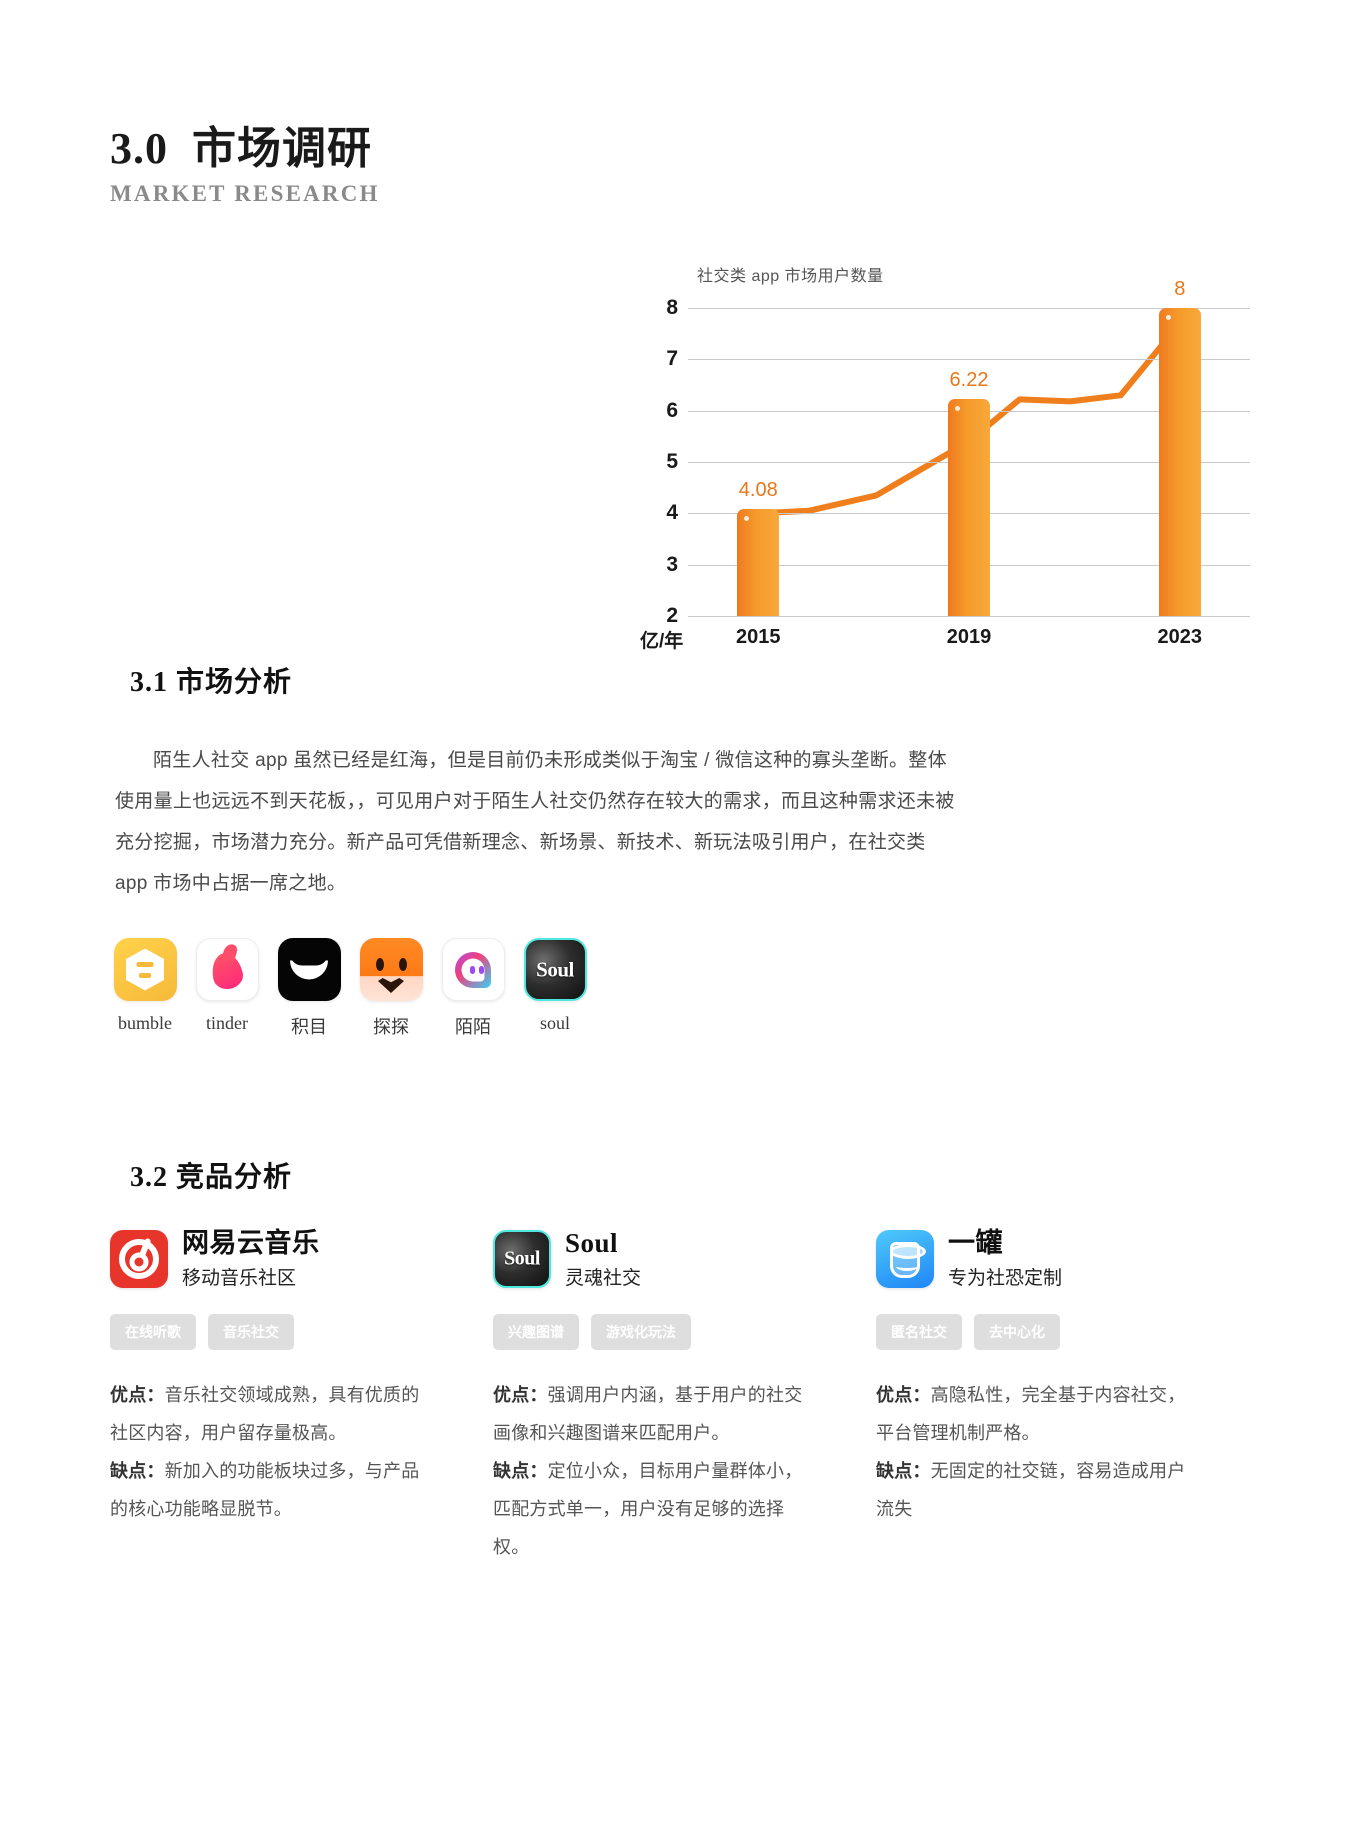  Describe the element at coordinates (945, 447) in the screenshot. I see `chart-data-labels: 4.08 6.22 8` at that location.